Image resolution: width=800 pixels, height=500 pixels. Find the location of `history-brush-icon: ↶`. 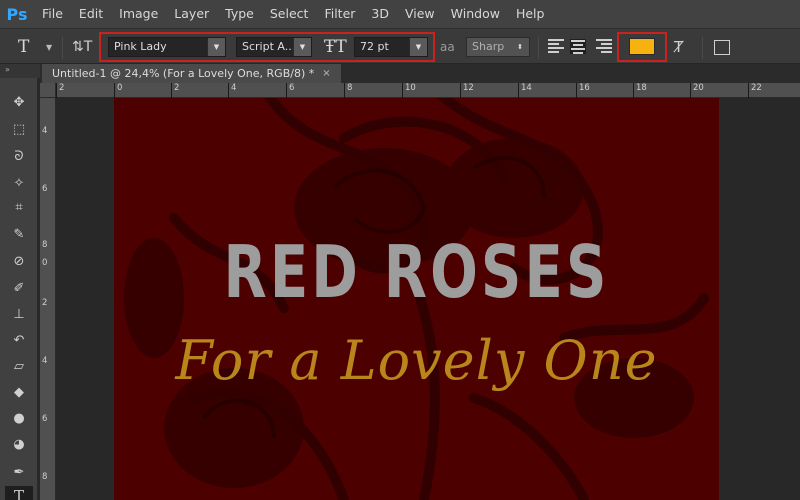

history-brush-icon: ↶ is located at coordinates (19, 340).